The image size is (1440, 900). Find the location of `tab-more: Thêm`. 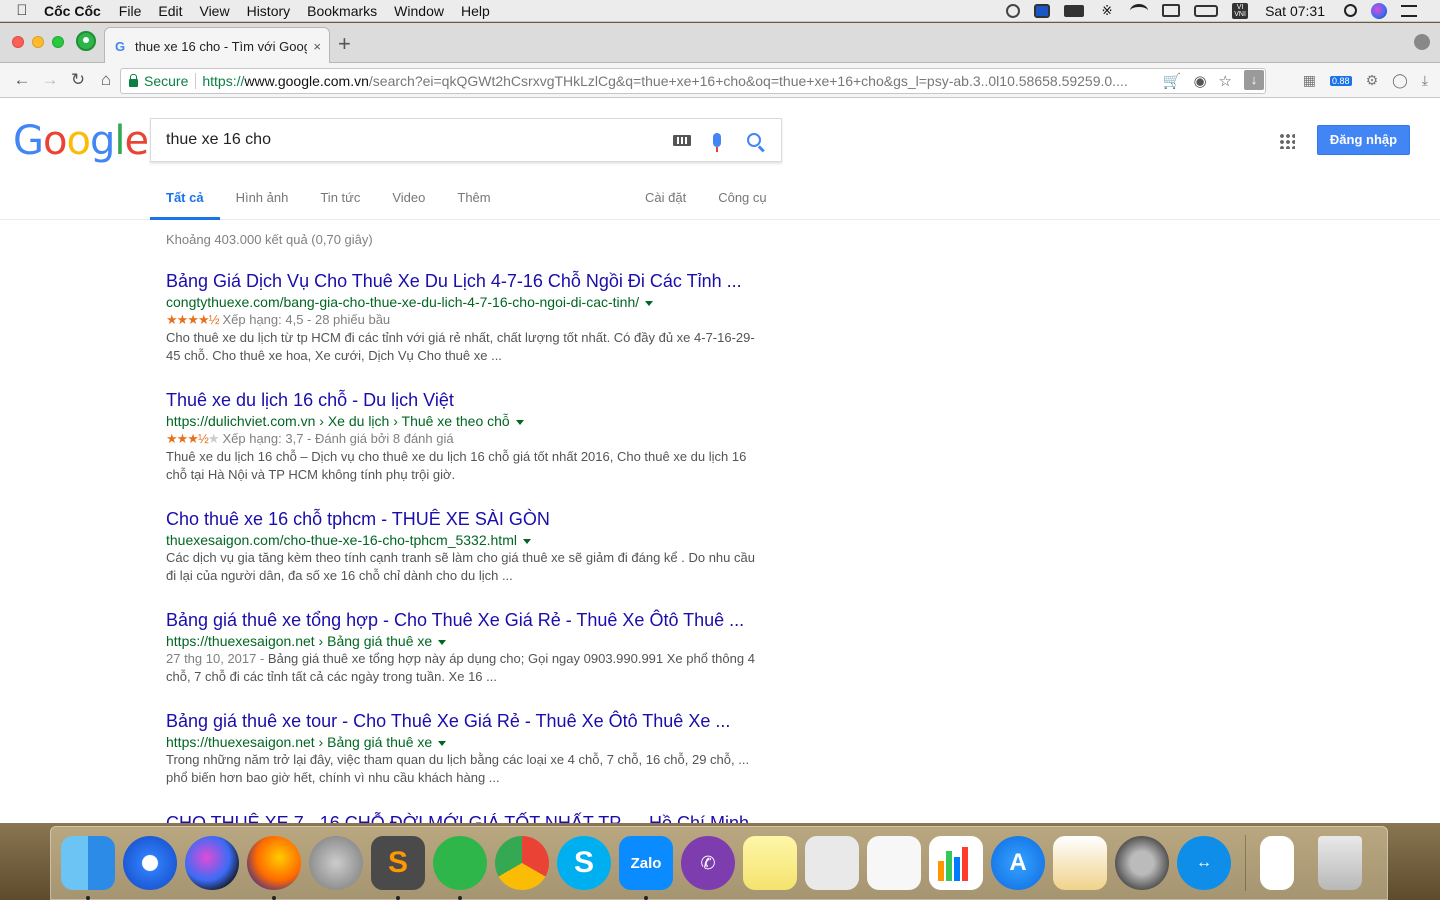

tab-more: Thêm is located at coordinates (473, 205).